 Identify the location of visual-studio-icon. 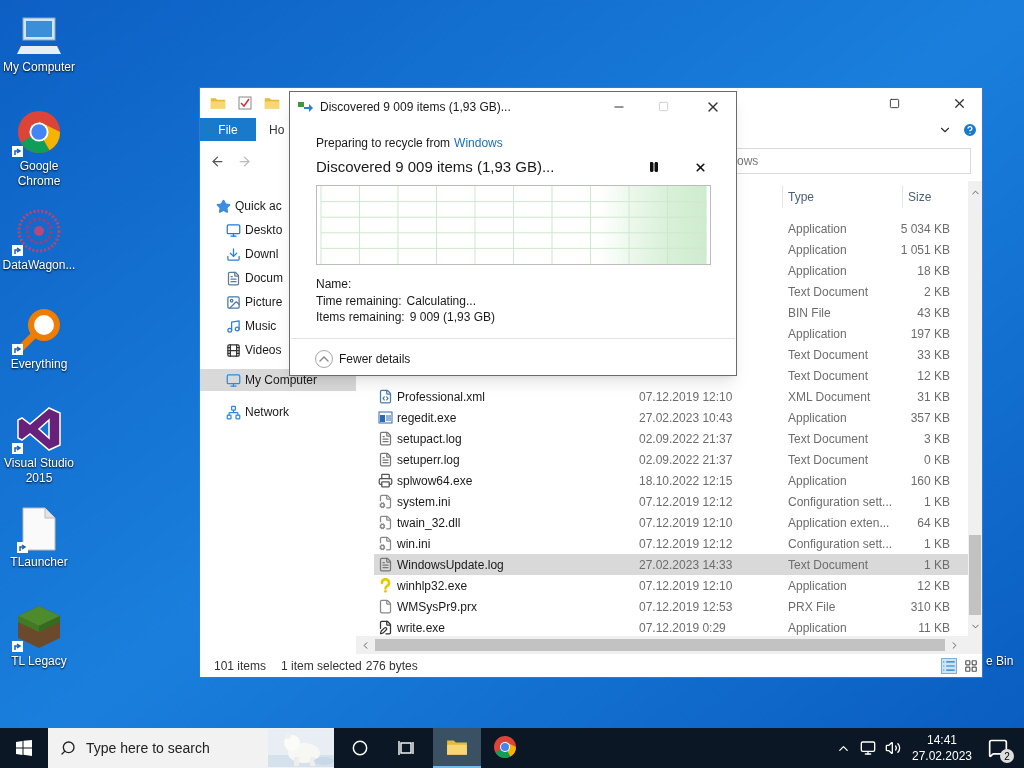
(39, 429).